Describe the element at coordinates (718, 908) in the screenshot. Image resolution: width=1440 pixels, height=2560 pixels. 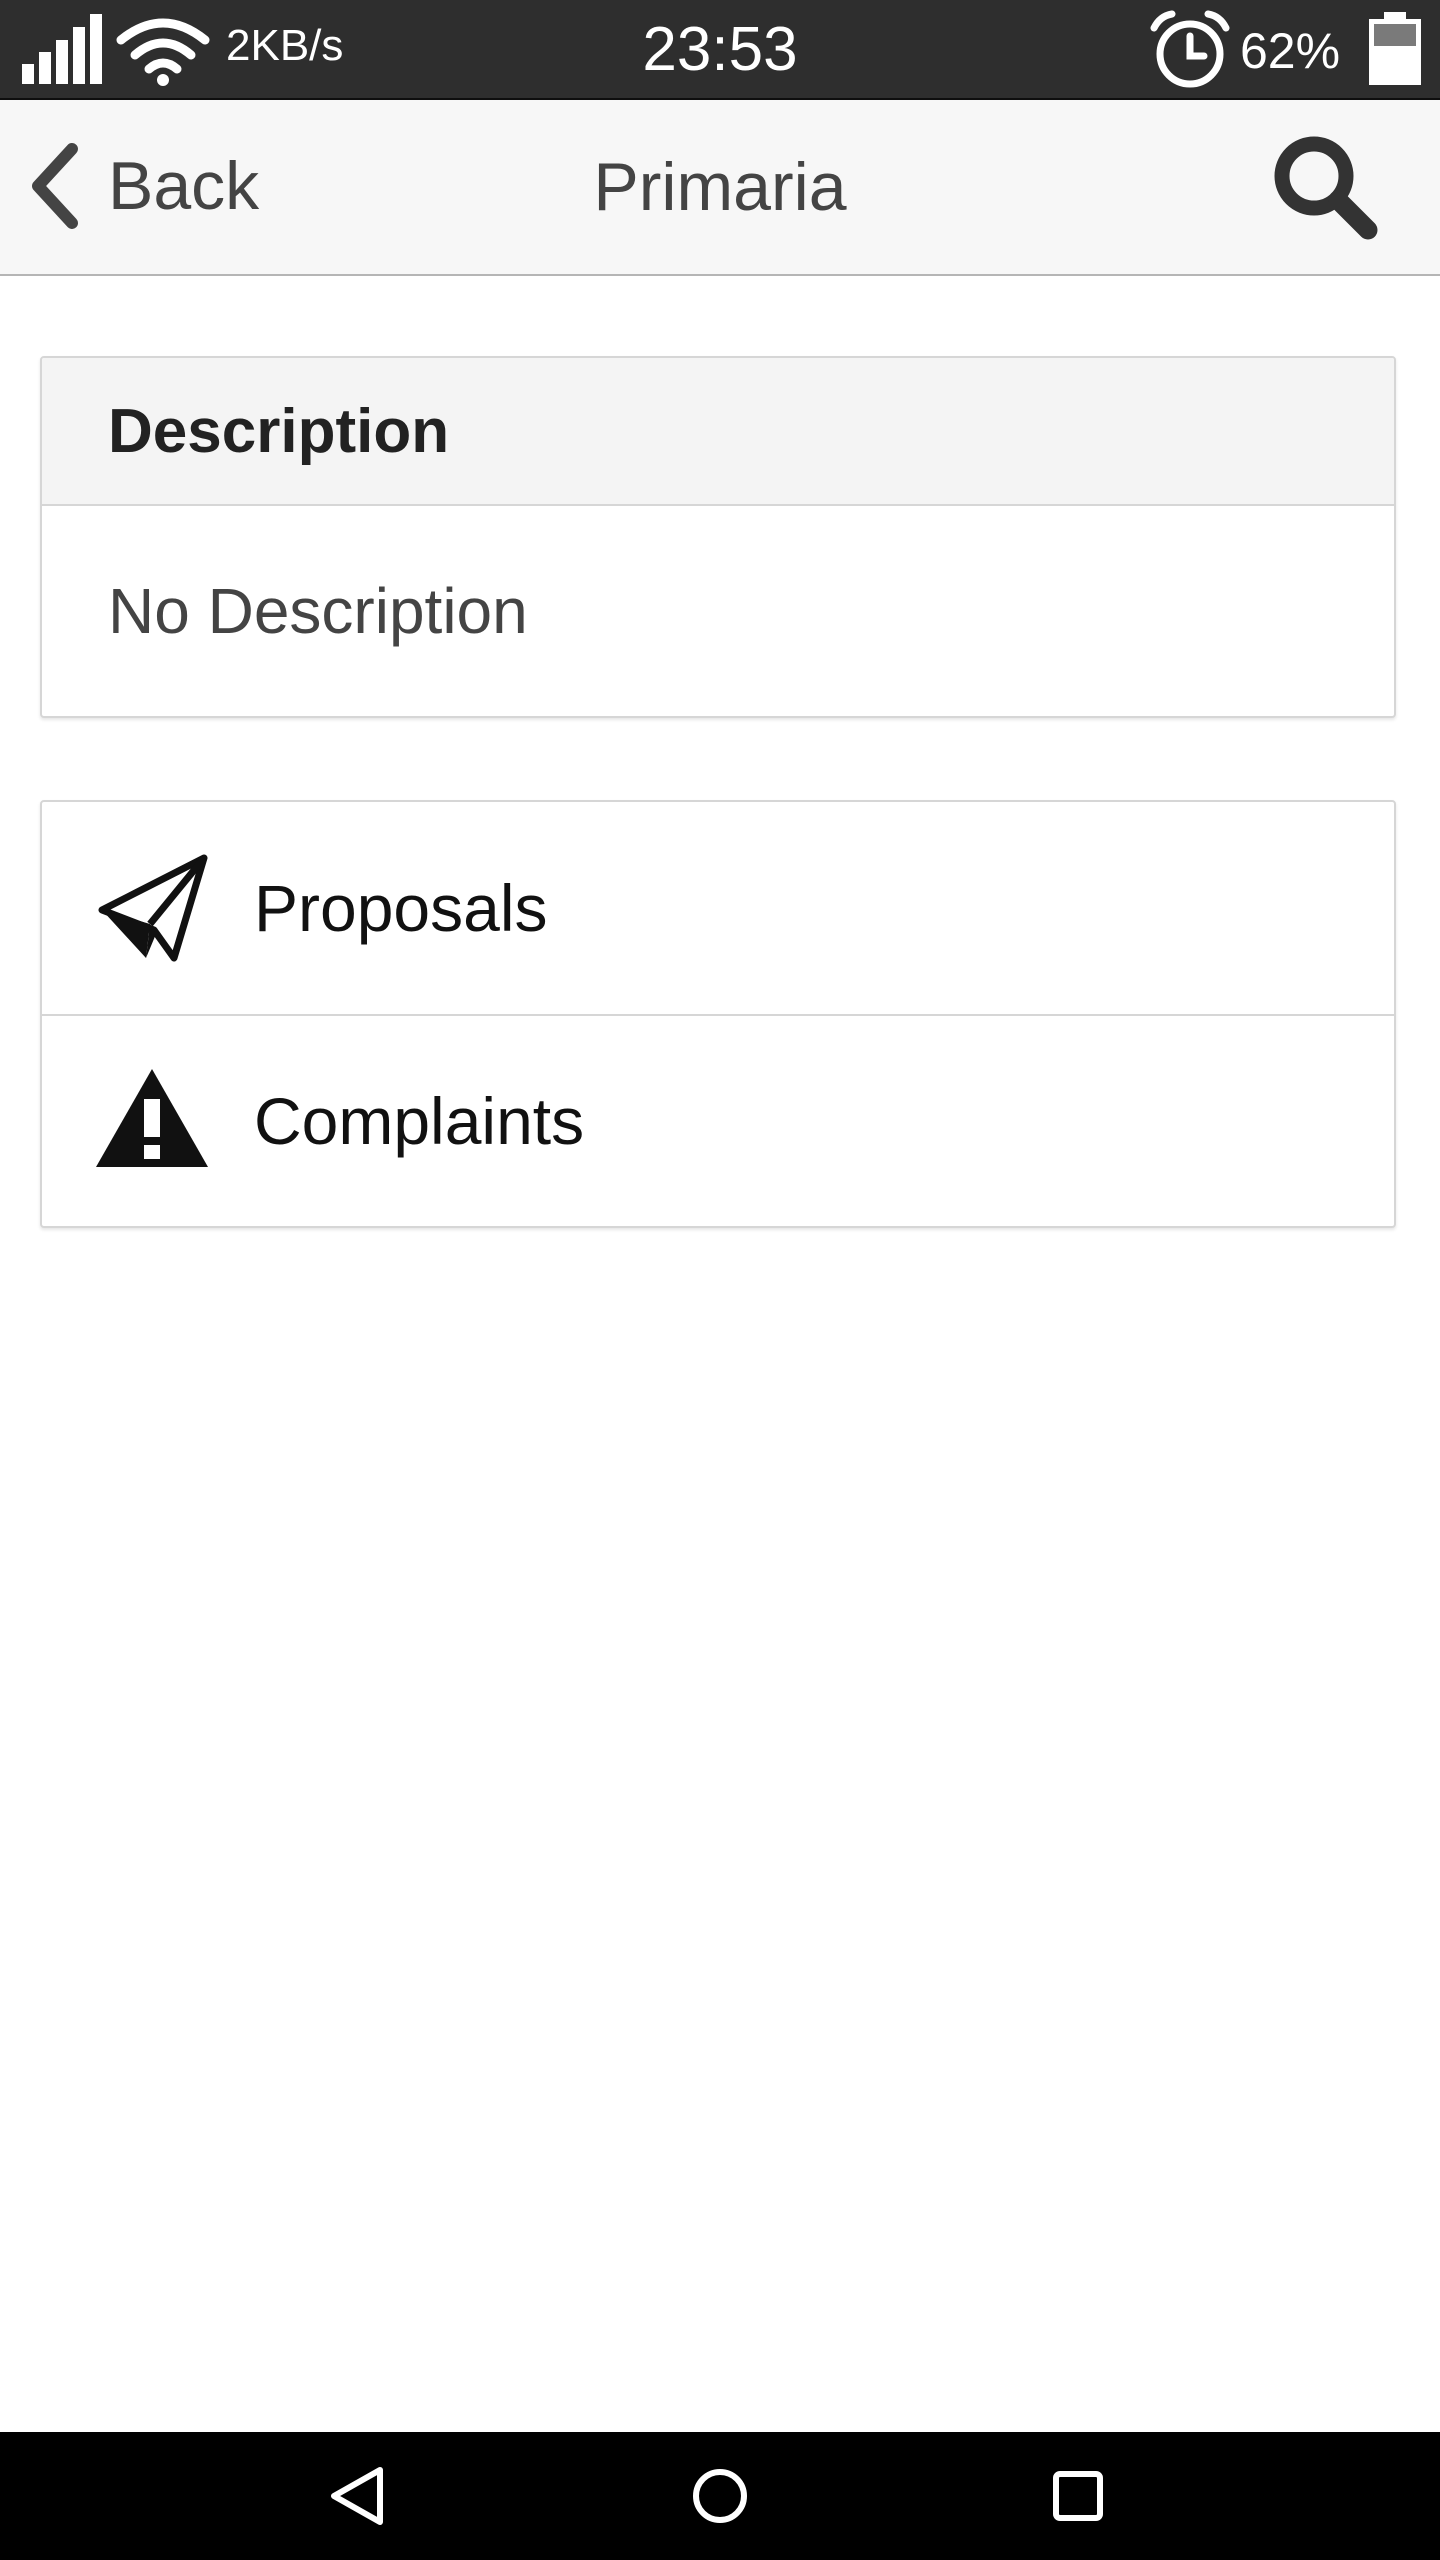
I see `list-item-proposals: Proposals` at that location.